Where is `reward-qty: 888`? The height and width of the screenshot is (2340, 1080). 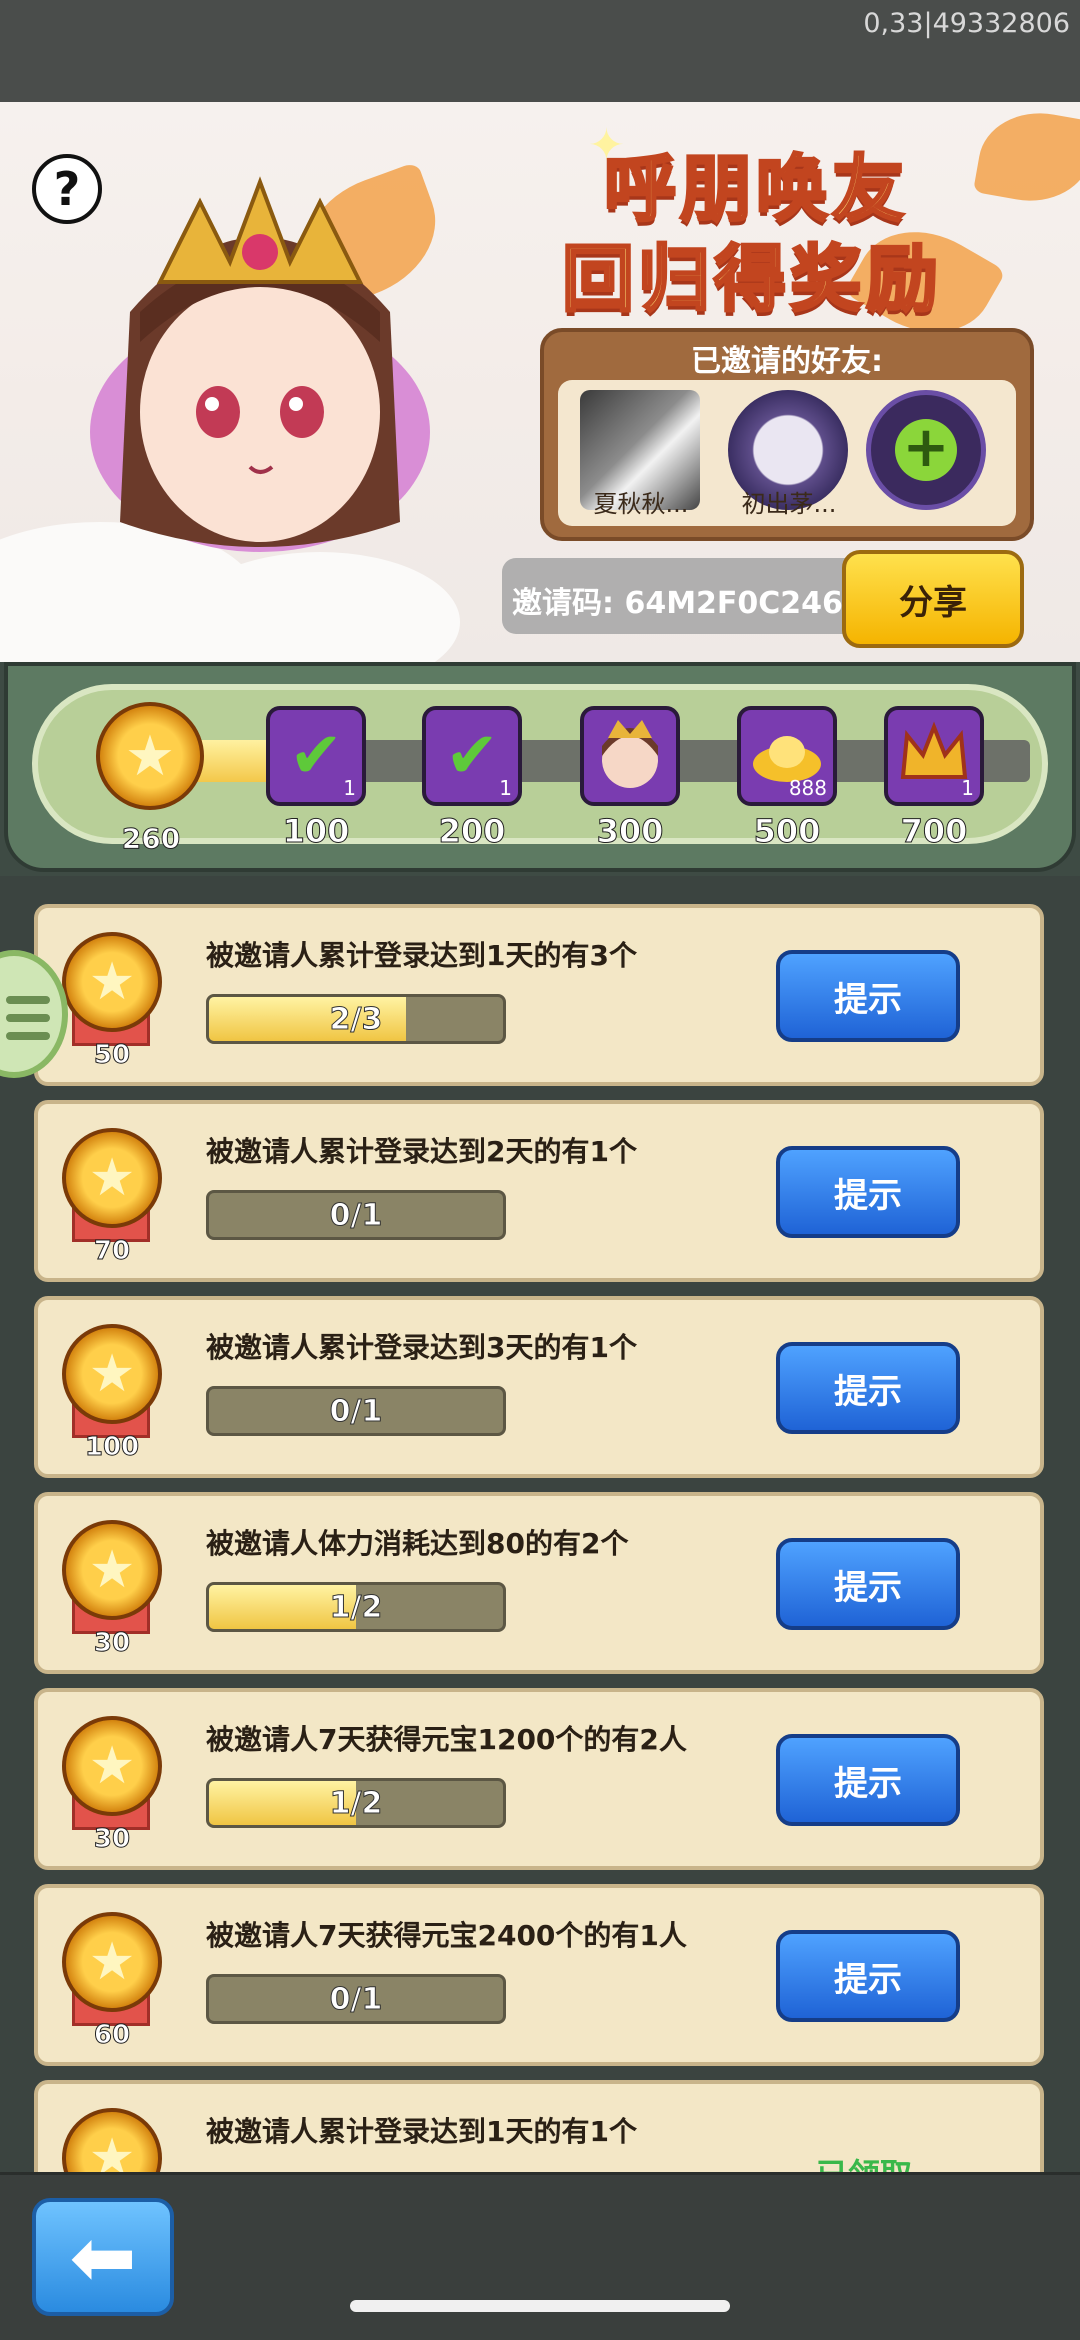
reward-qty: 888 is located at coordinates (807, 788).